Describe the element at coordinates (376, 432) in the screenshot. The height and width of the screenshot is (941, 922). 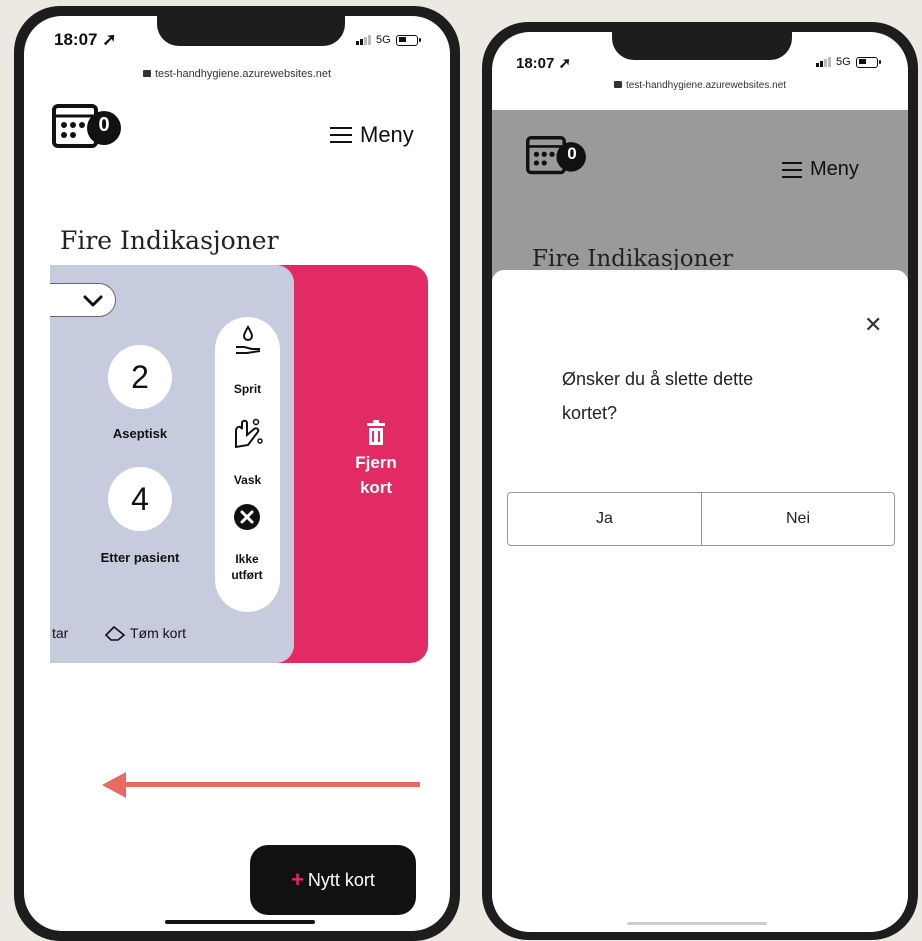
I see `trash-icon` at that location.